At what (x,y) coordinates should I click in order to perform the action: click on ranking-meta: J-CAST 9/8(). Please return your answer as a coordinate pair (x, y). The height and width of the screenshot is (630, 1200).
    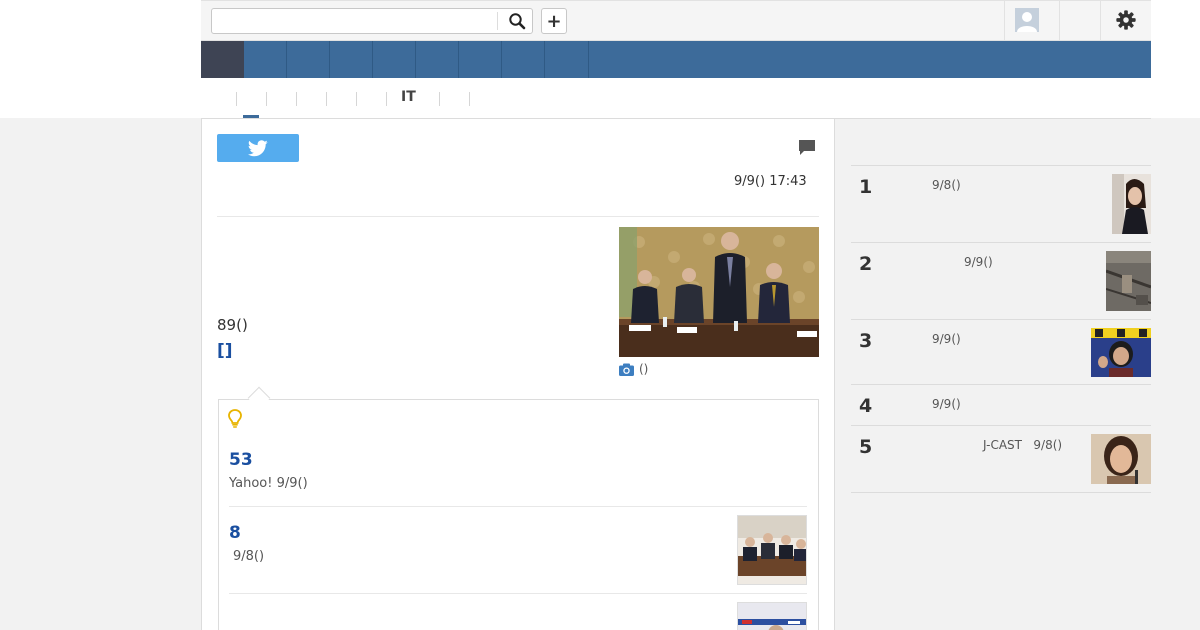
    Looking at the image, I should click on (1023, 445).